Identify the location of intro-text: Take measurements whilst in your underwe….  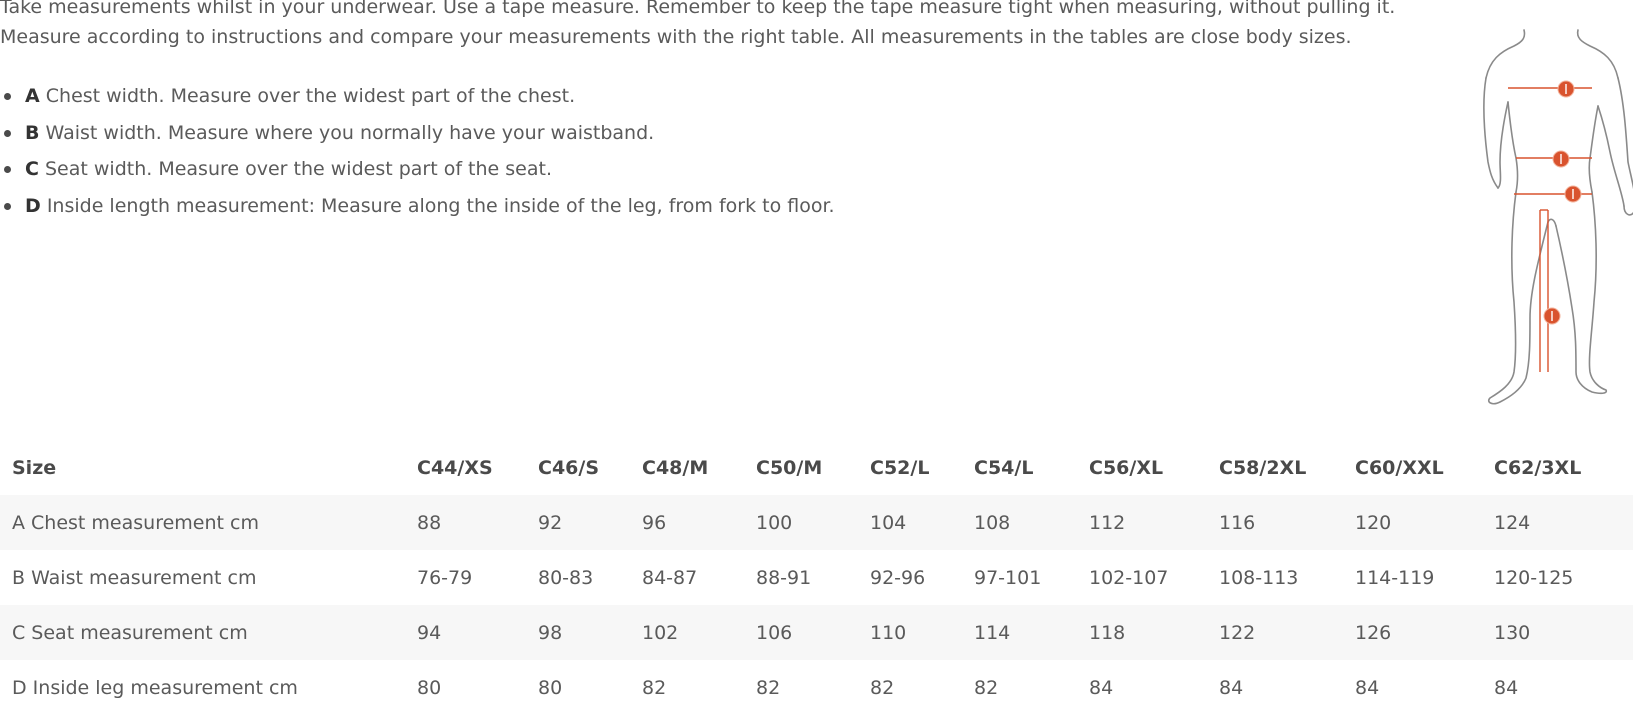
(710, 26).